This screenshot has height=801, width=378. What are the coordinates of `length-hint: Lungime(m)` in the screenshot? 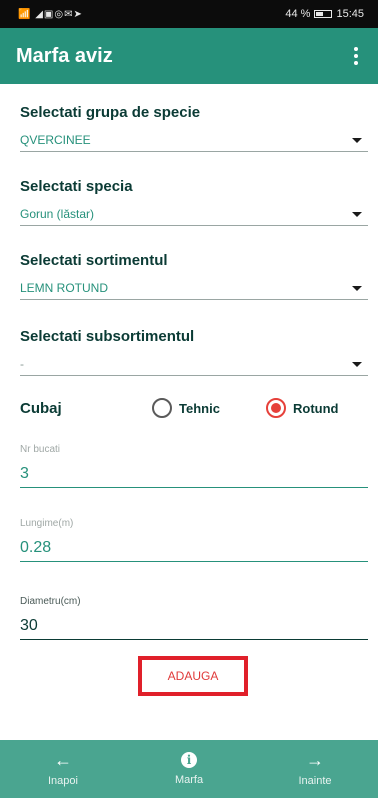 It's located at (47, 523).